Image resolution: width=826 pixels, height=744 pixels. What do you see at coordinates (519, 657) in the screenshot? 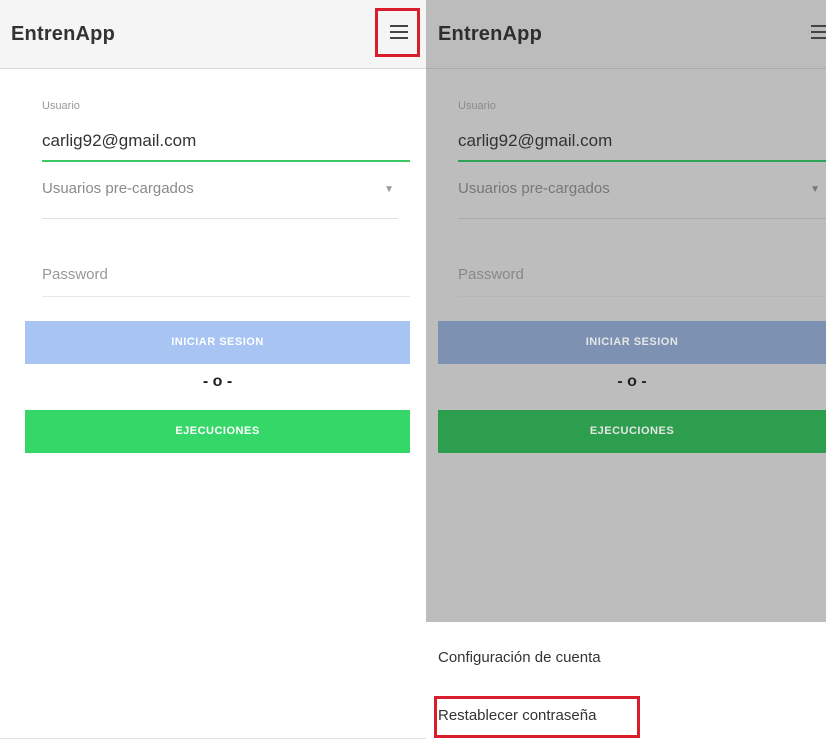
I see `menu-item-account-settings: Configuración de cuenta` at bounding box center [519, 657].